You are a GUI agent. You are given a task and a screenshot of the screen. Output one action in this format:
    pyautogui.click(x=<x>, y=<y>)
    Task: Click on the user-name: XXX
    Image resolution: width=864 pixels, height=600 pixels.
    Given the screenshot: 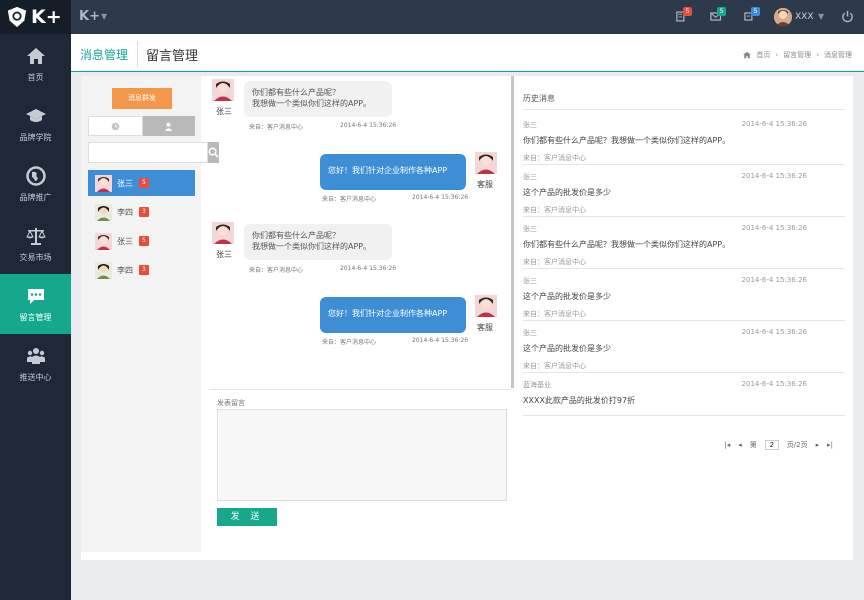 What is the action you would take?
    pyautogui.click(x=804, y=17)
    